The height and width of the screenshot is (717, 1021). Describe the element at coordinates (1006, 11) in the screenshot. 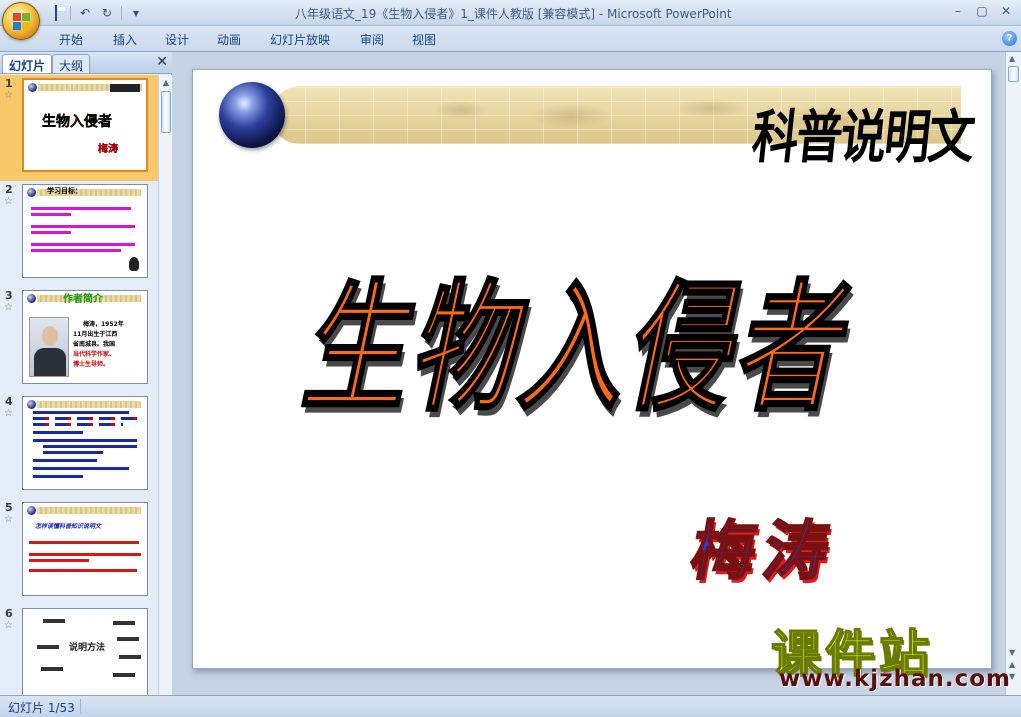

I see `close-window-button: ✕` at that location.